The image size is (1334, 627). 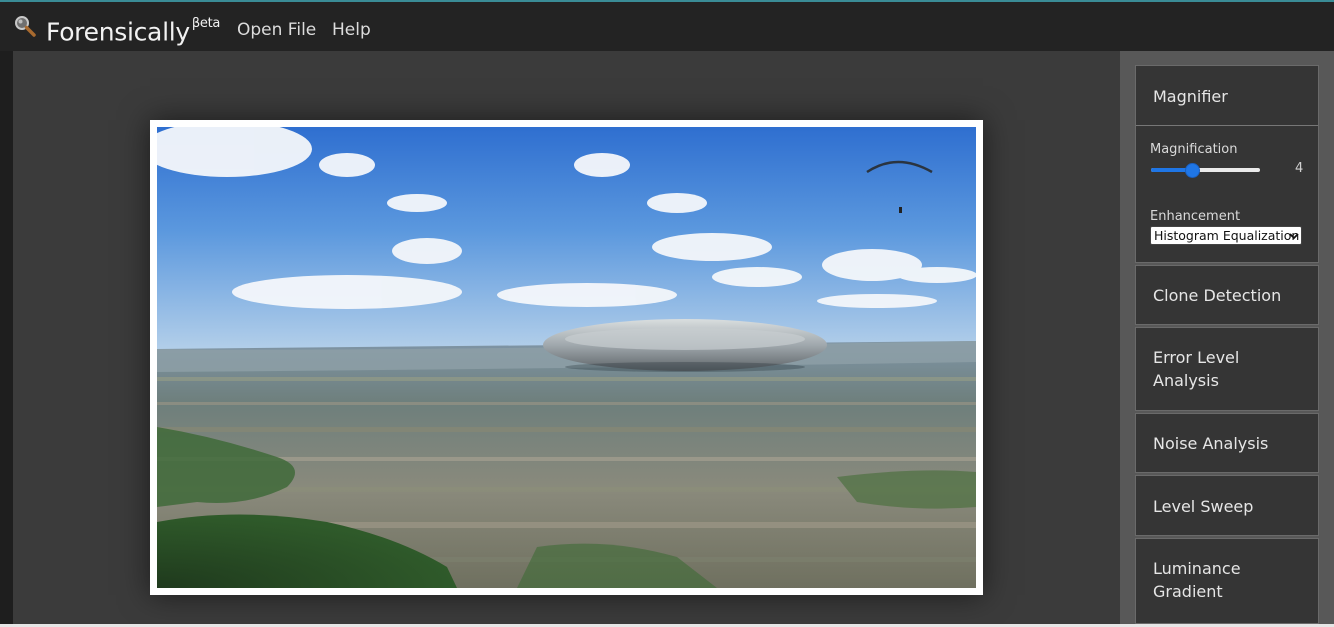 I want to click on magnification-slider-thumb, so click(x=1192, y=170).